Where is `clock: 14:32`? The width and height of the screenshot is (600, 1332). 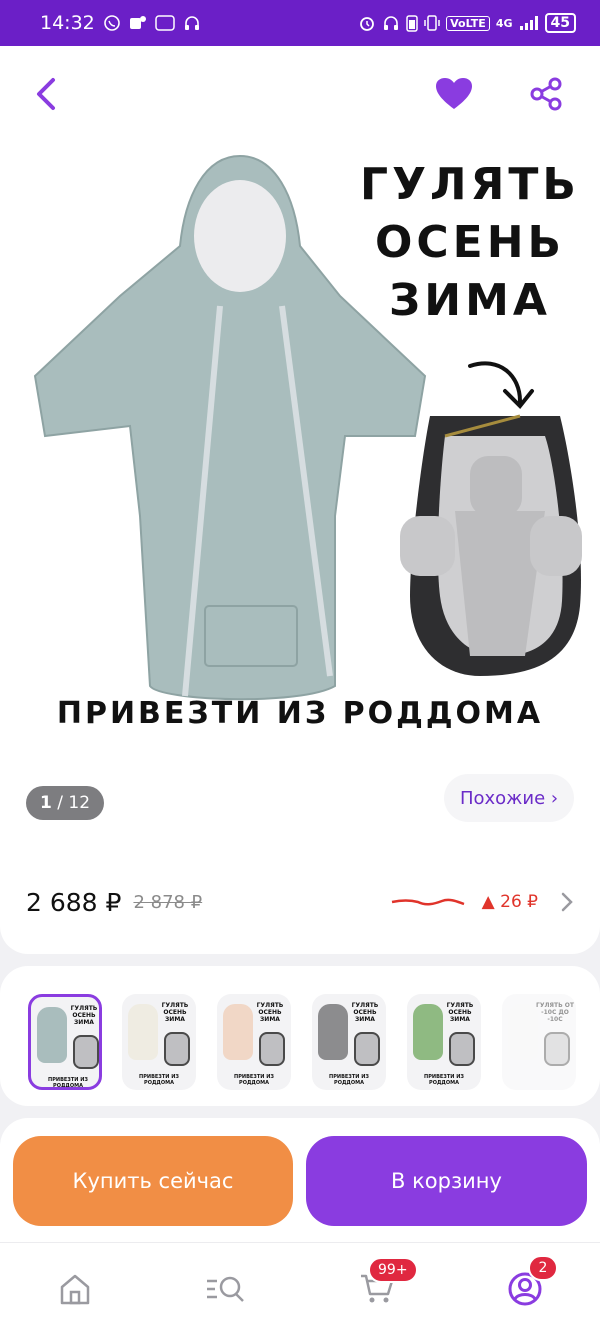 clock: 14:32 is located at coordinates (67, 23).